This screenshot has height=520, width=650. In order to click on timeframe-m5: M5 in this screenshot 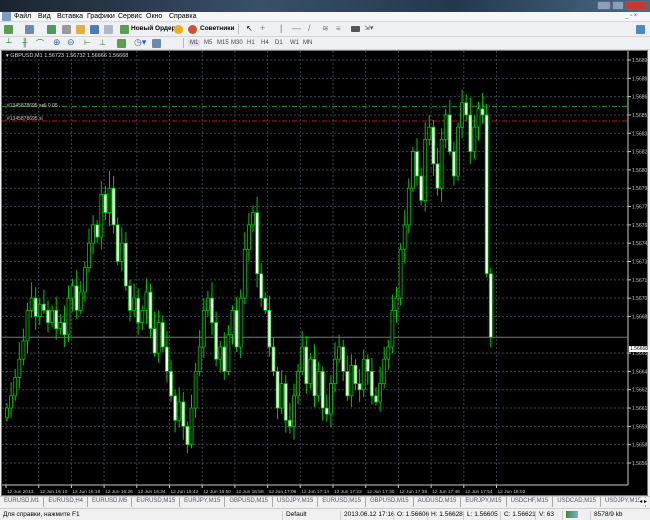, I will do `click(208, 43)`.